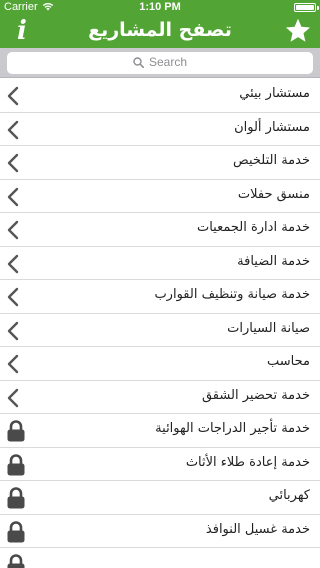 Image resolution: width=320 pixels, height=568 pixels. What do you see at coordinates (298, 31) in the screenshot?
I see `favorites-star-icon` at bounding box center [298, 31].